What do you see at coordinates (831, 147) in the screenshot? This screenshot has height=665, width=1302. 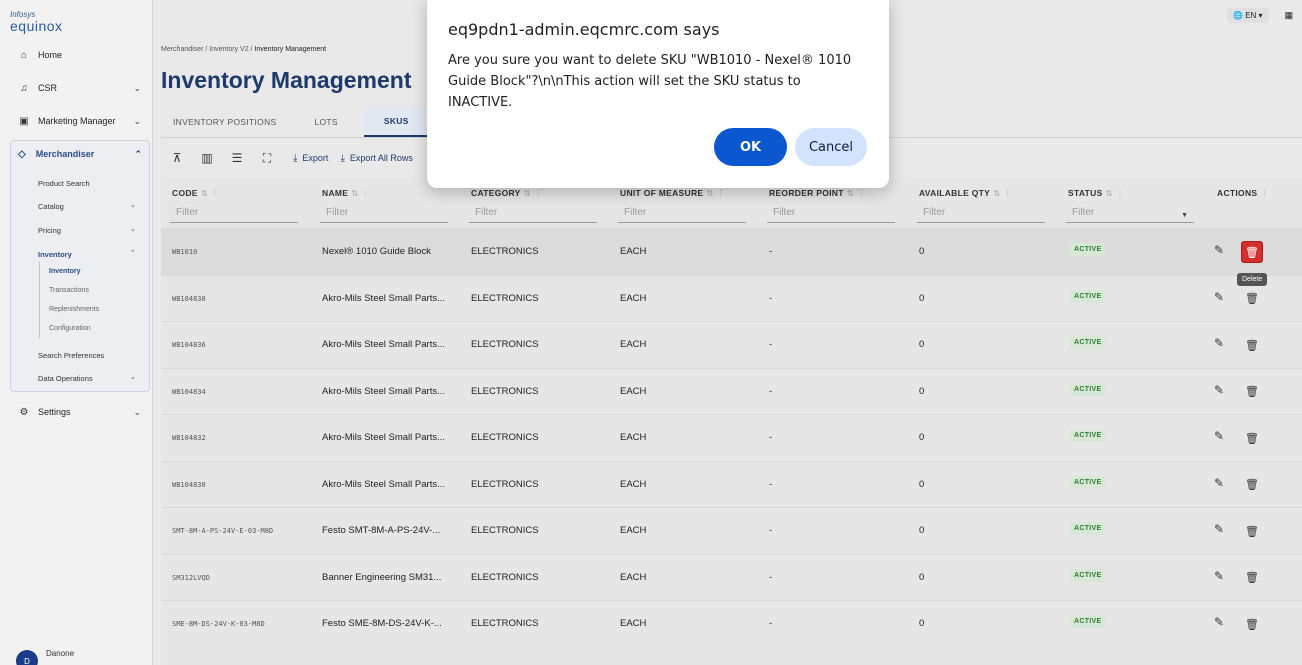 I see `cancel-button: Cancel` at bounding box center [831, 147].